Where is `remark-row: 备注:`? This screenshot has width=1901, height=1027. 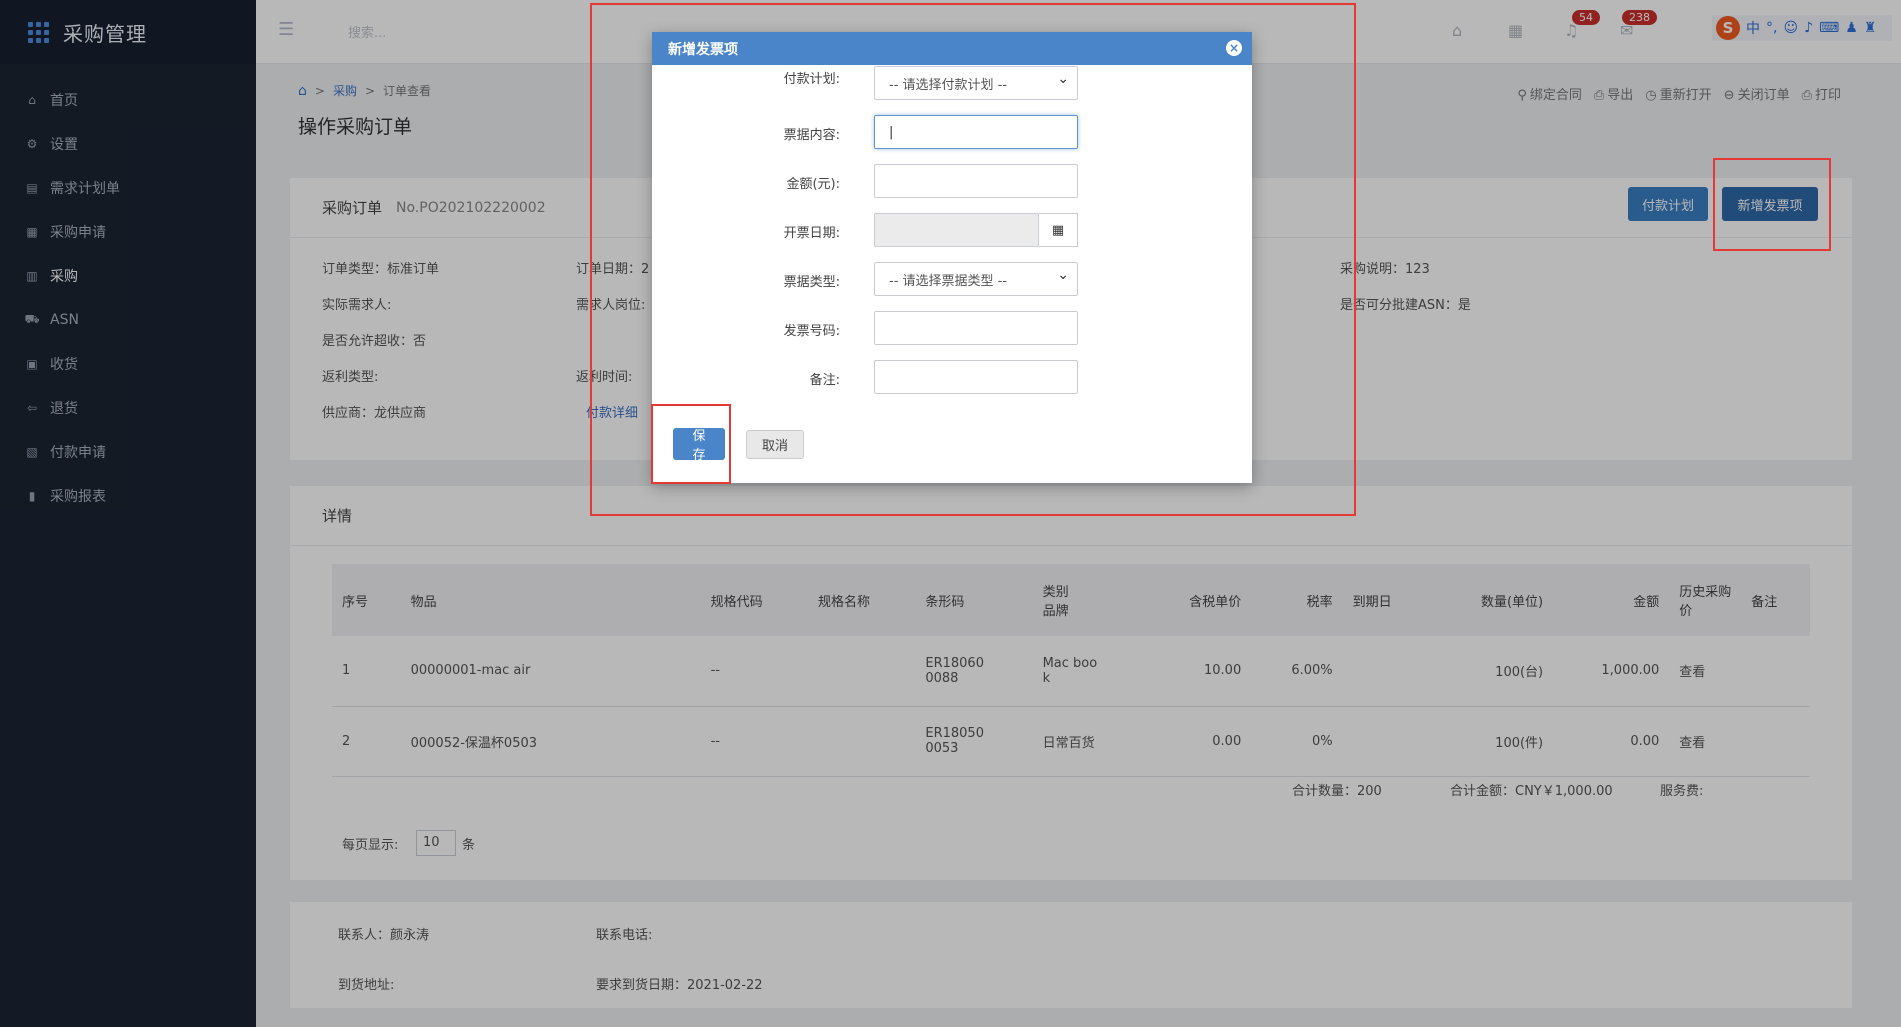 remark-row: 备注: is located at coordinates (952, 377).